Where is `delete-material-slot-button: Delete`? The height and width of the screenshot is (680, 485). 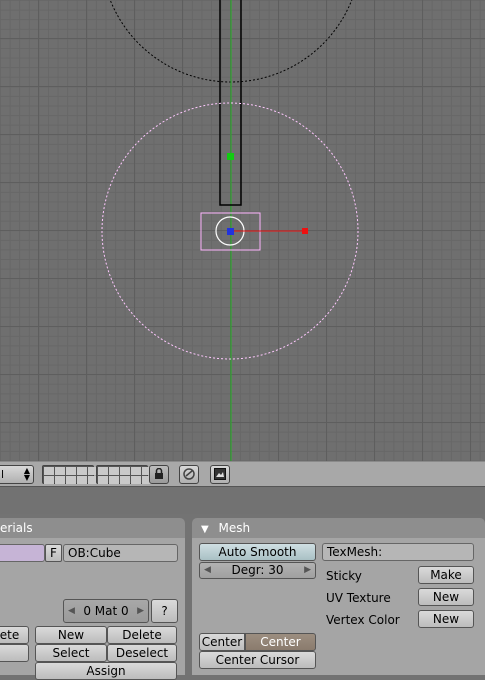 delete-material-slot-button: Delete is located at coordinates (142, 635).